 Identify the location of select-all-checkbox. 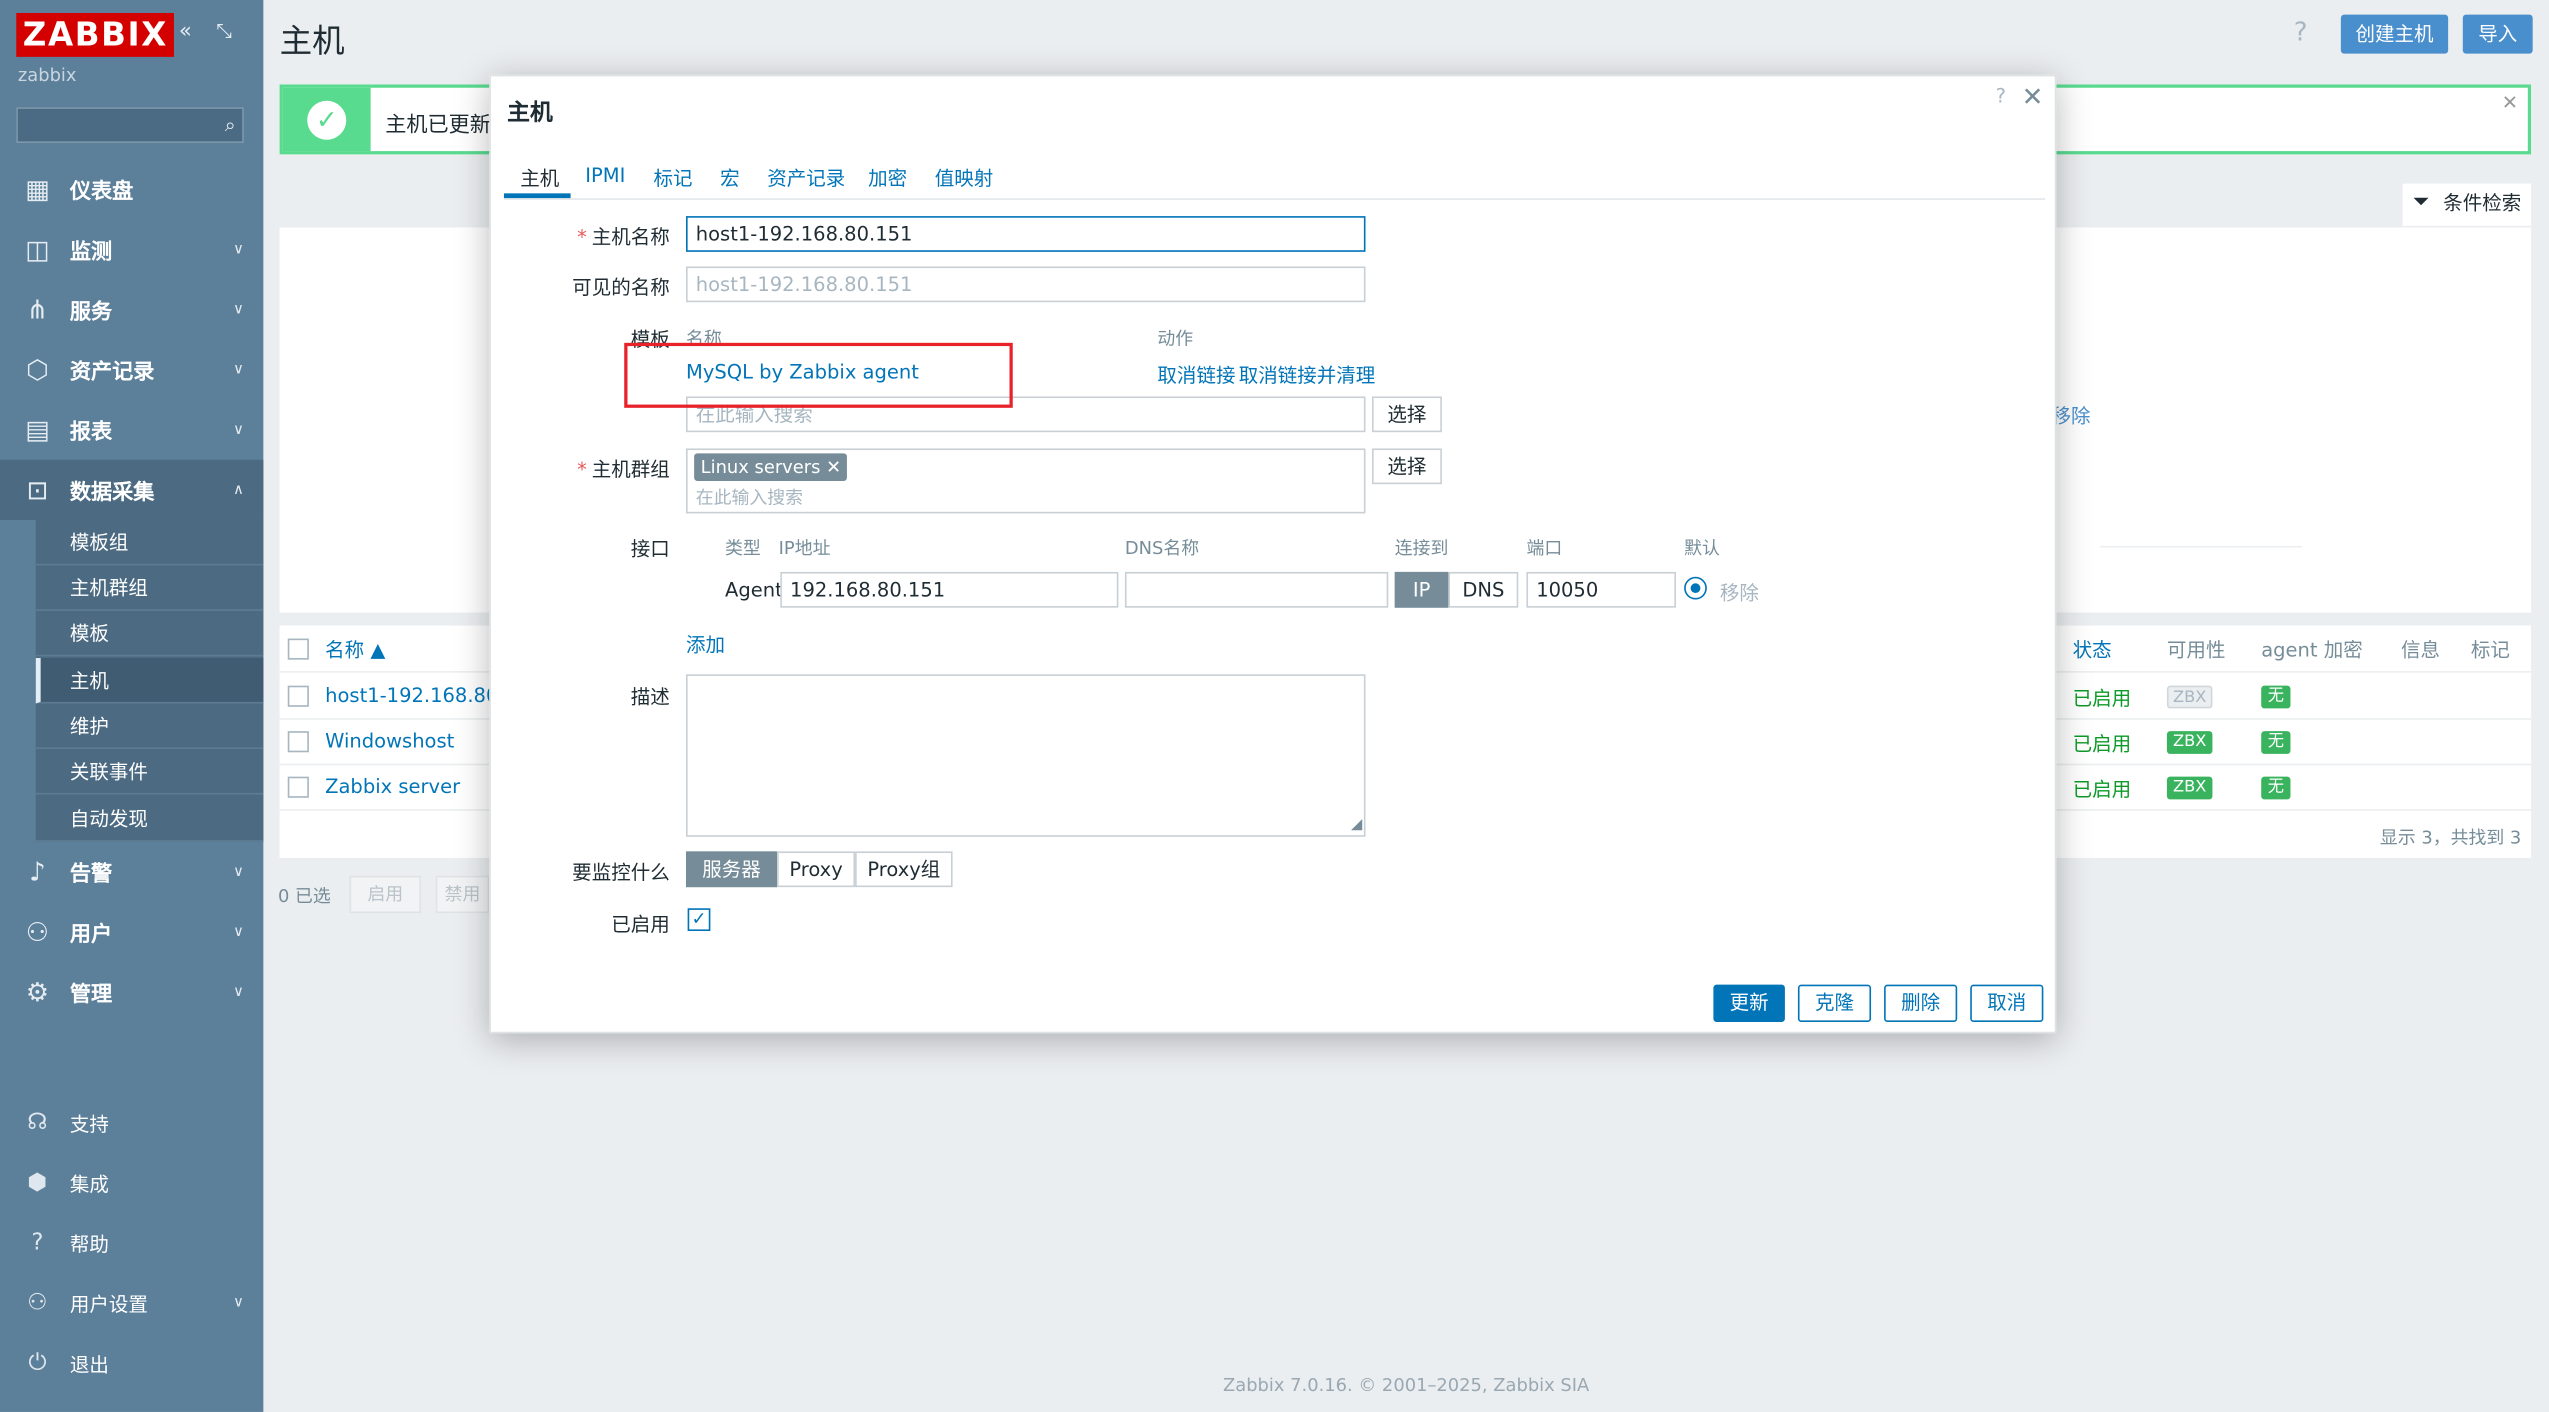
(298, 649).